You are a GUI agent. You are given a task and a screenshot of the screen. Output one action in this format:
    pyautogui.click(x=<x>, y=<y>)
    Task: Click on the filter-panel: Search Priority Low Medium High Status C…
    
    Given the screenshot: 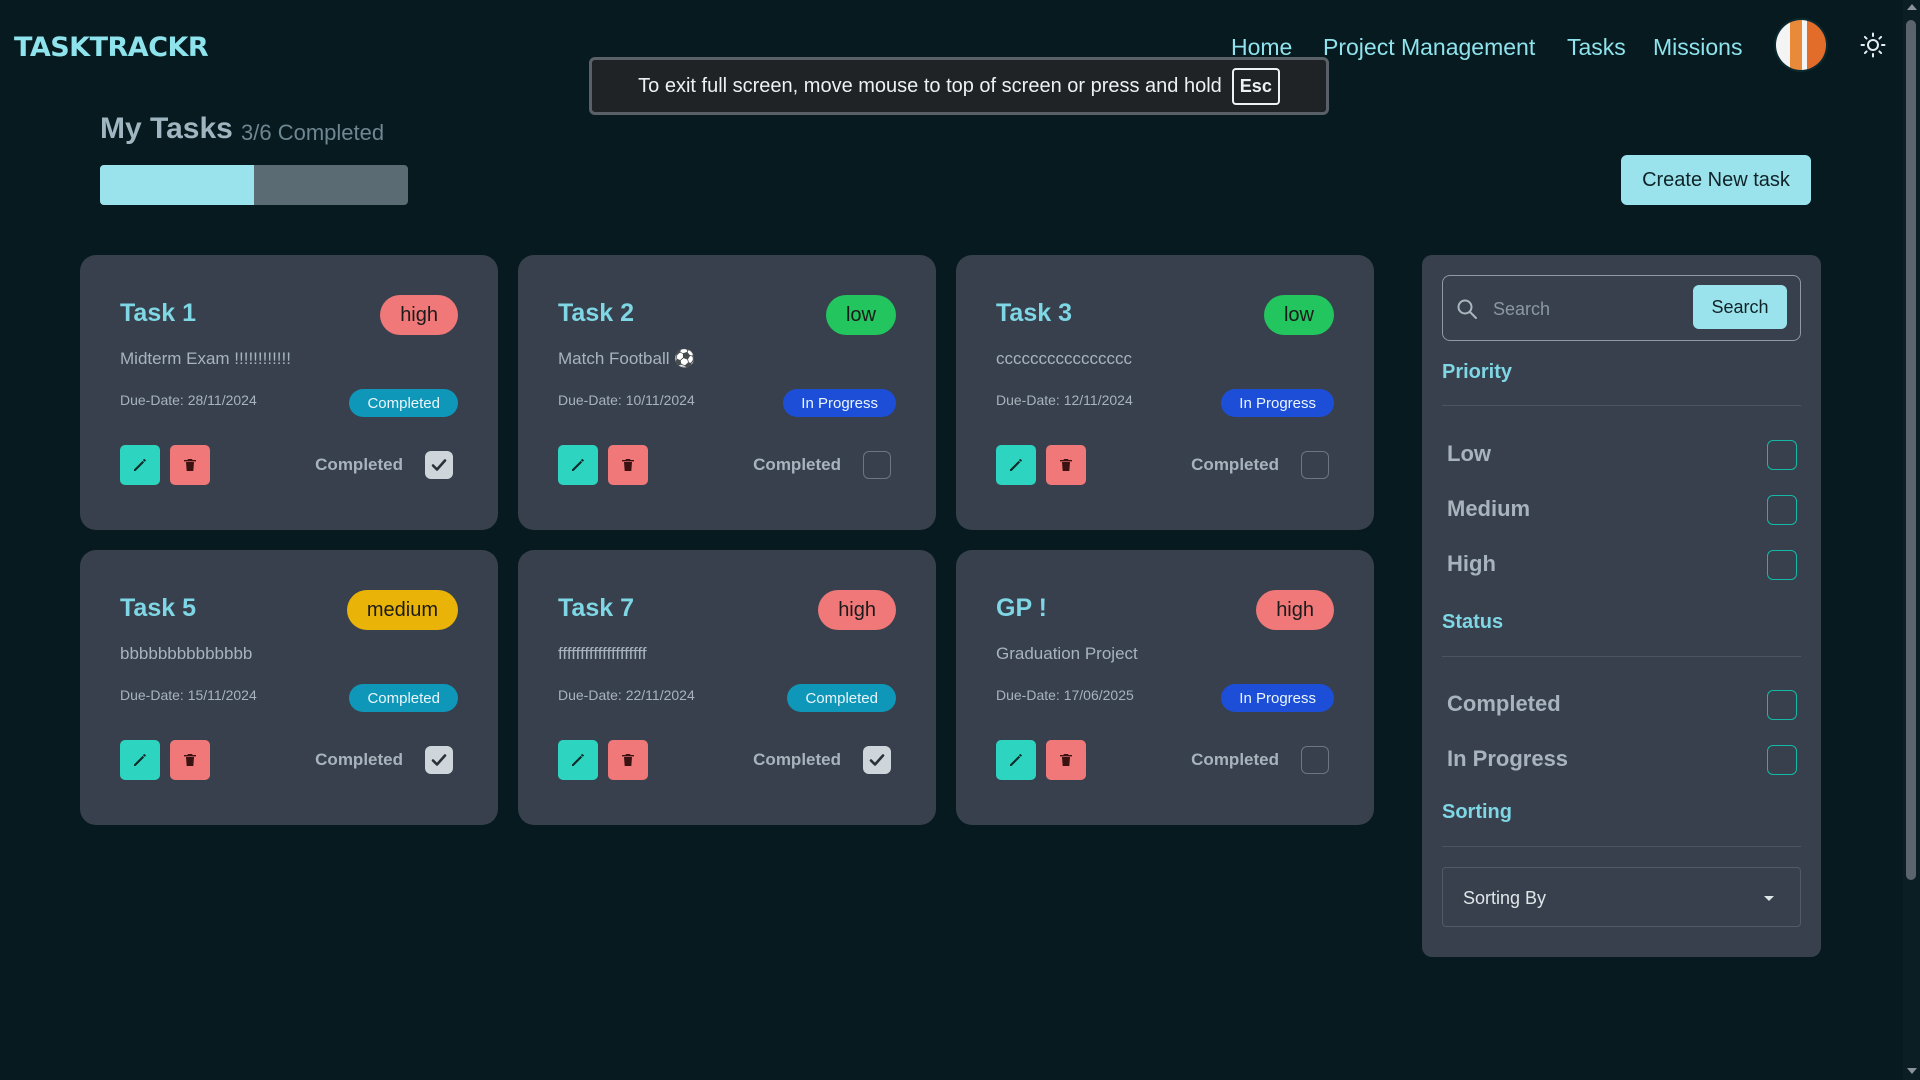 What is the action you would take?
    pyautogui.click(x=1621, y=606)
    